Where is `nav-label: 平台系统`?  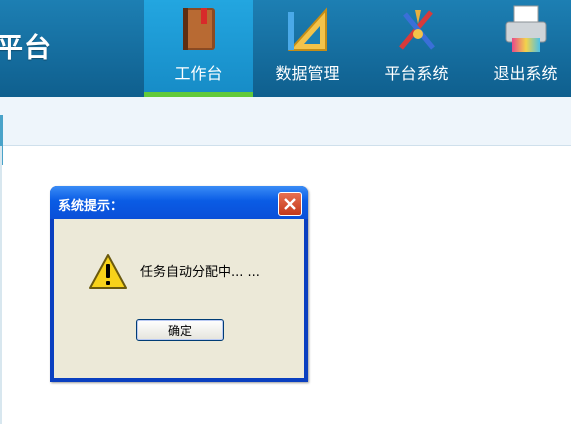
nav-label: 平台系统 is located at coordinates (416, 73).